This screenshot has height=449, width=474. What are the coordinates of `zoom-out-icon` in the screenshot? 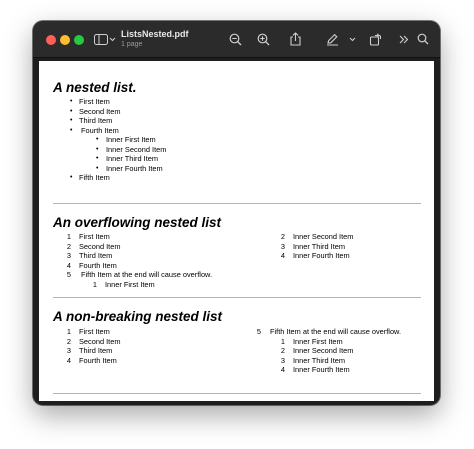 It's located at (235, 39).